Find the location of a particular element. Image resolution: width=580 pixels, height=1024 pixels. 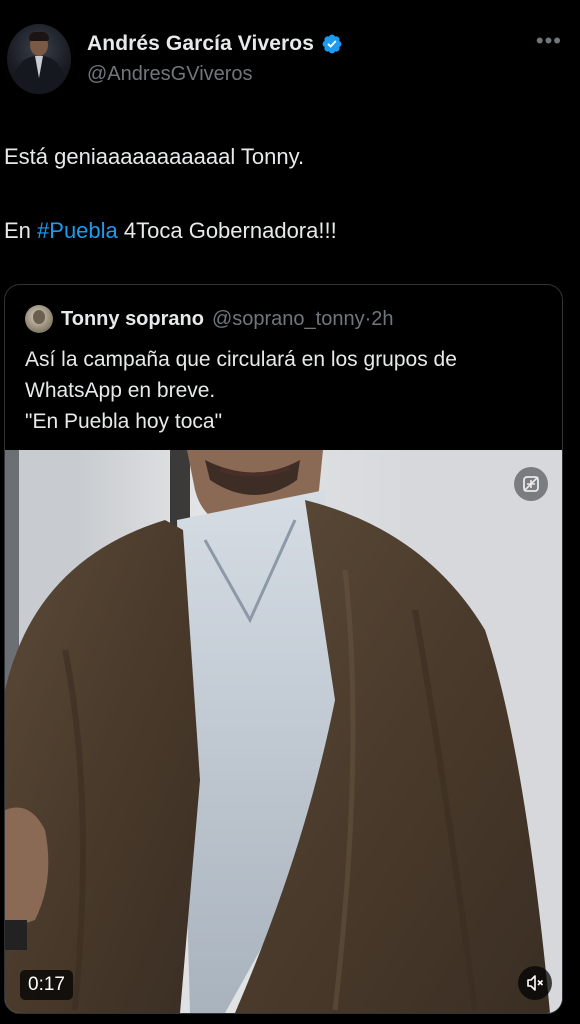

tweet-line-2-suffix: 4Toca Gobernadora!!! is located at coordinates (227, 230).